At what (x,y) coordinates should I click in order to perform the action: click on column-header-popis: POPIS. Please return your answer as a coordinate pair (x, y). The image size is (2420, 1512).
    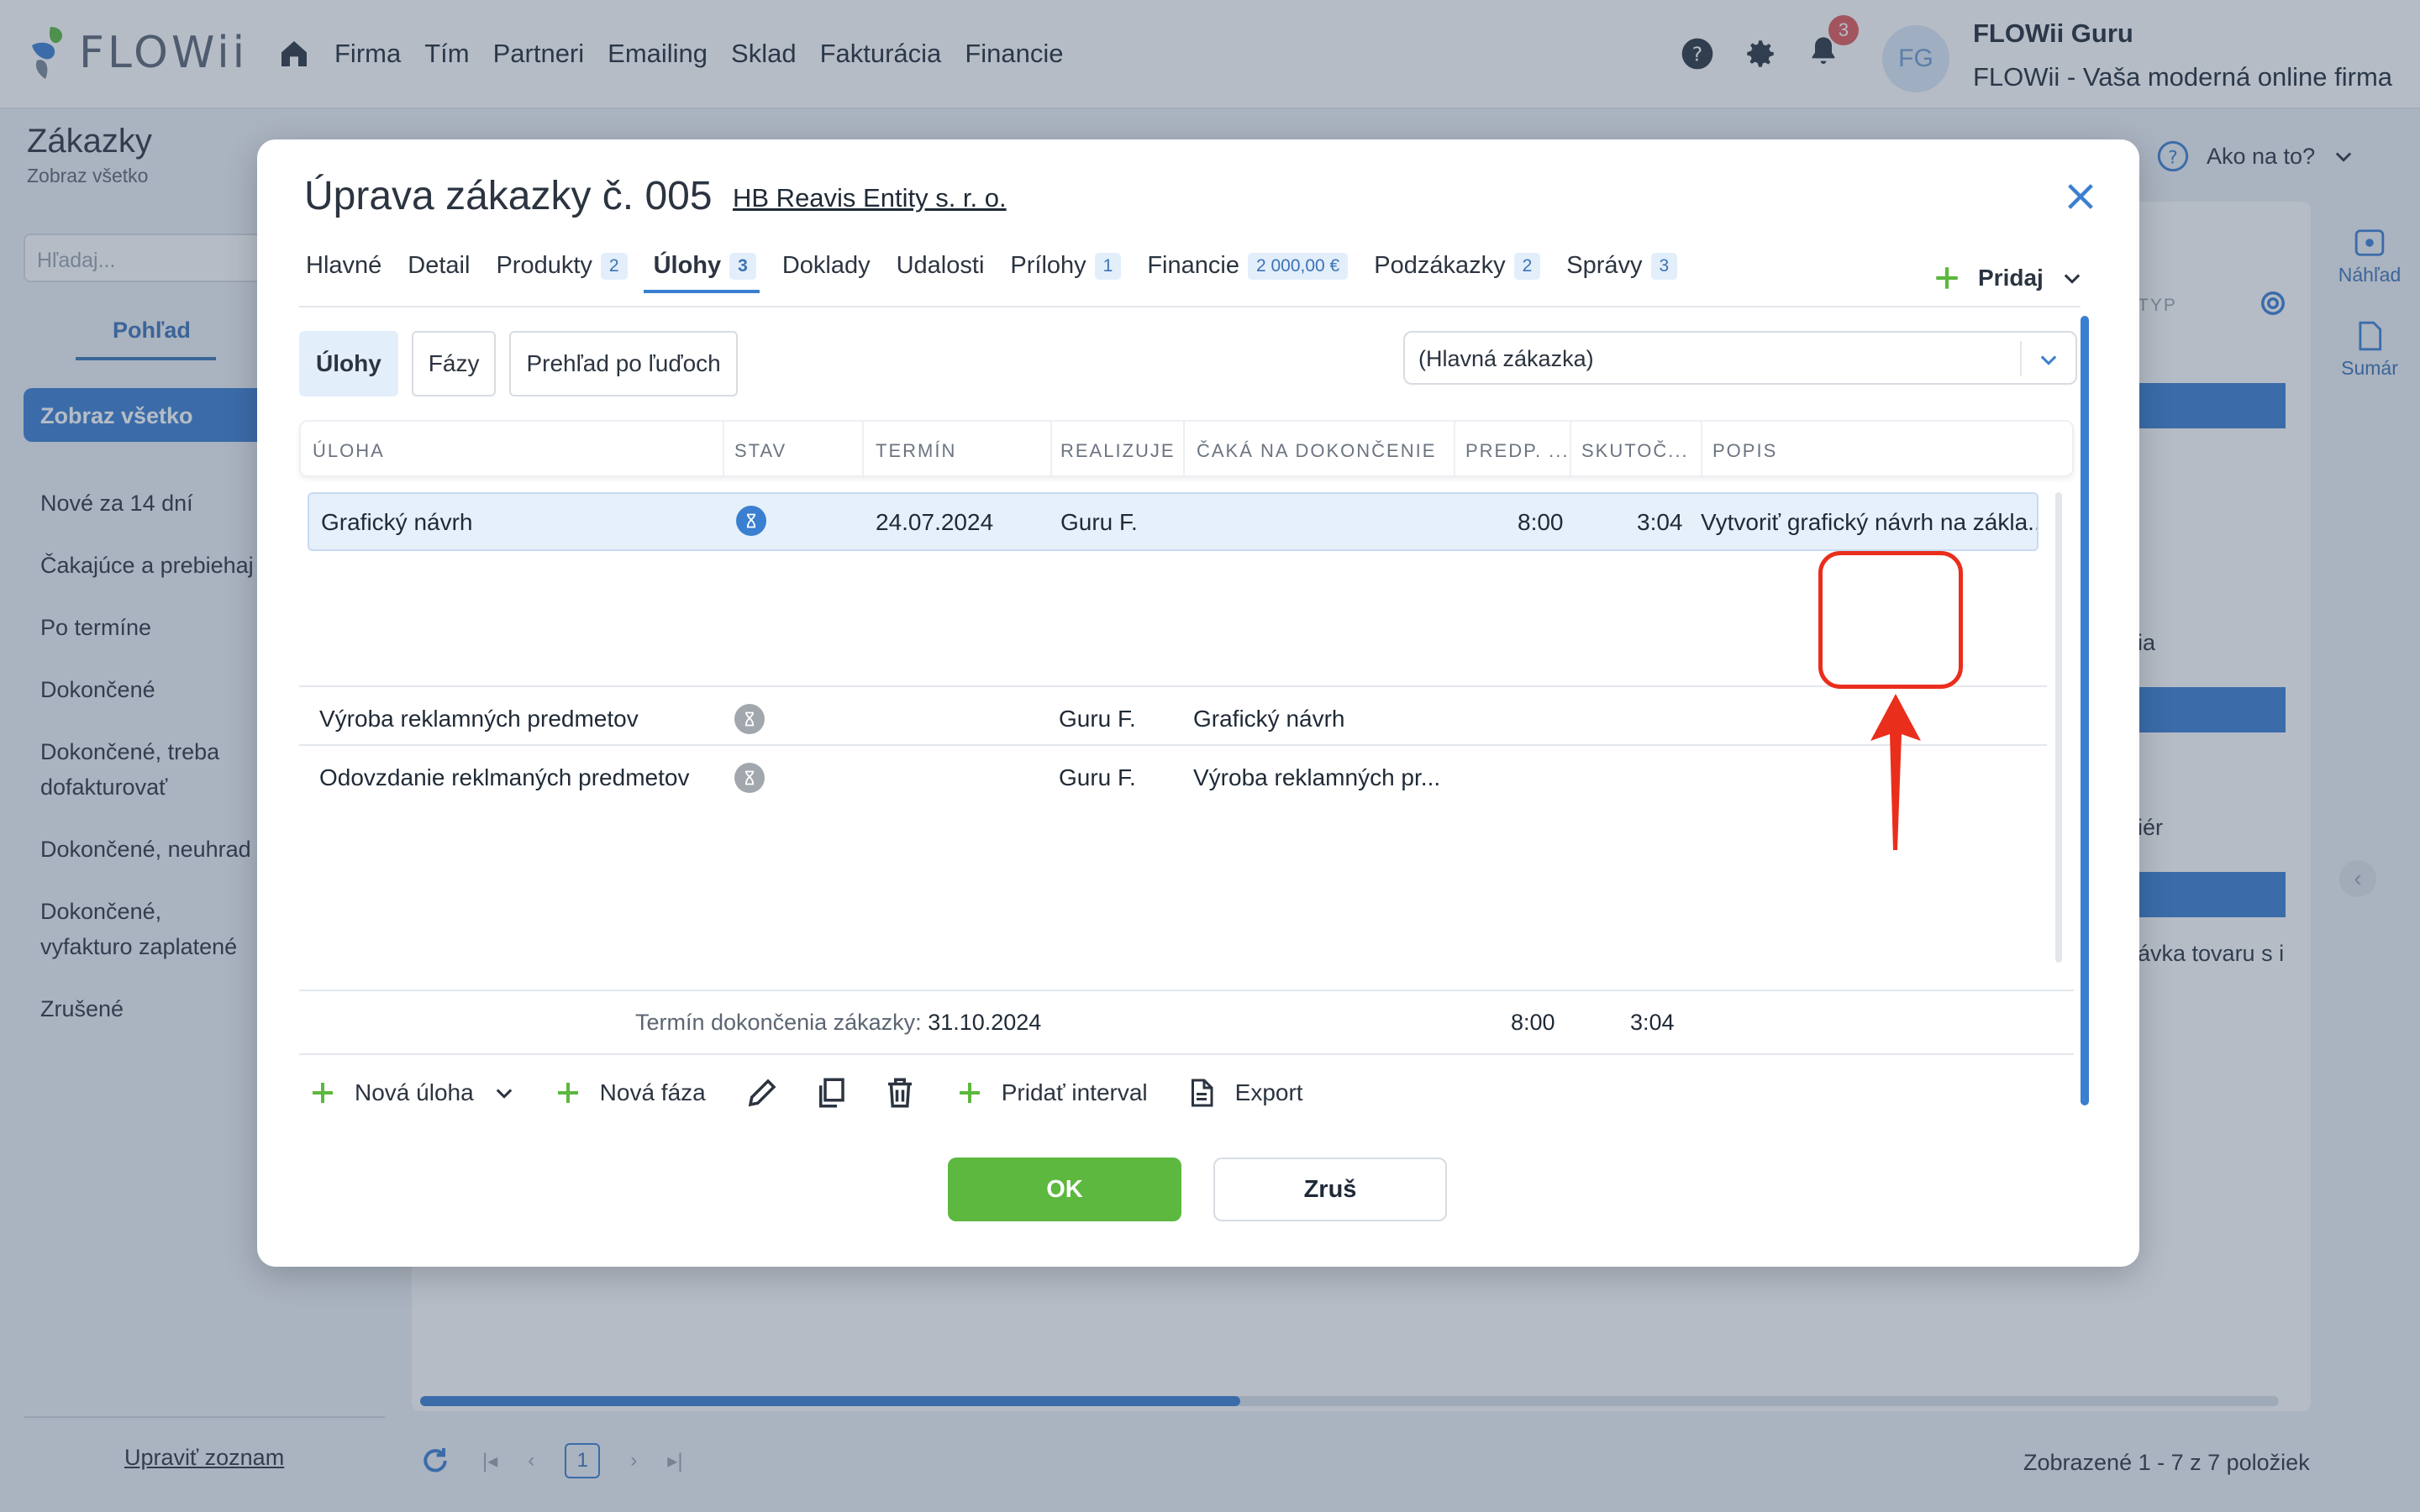
    Looking at the image, I should click on (1744, 451).